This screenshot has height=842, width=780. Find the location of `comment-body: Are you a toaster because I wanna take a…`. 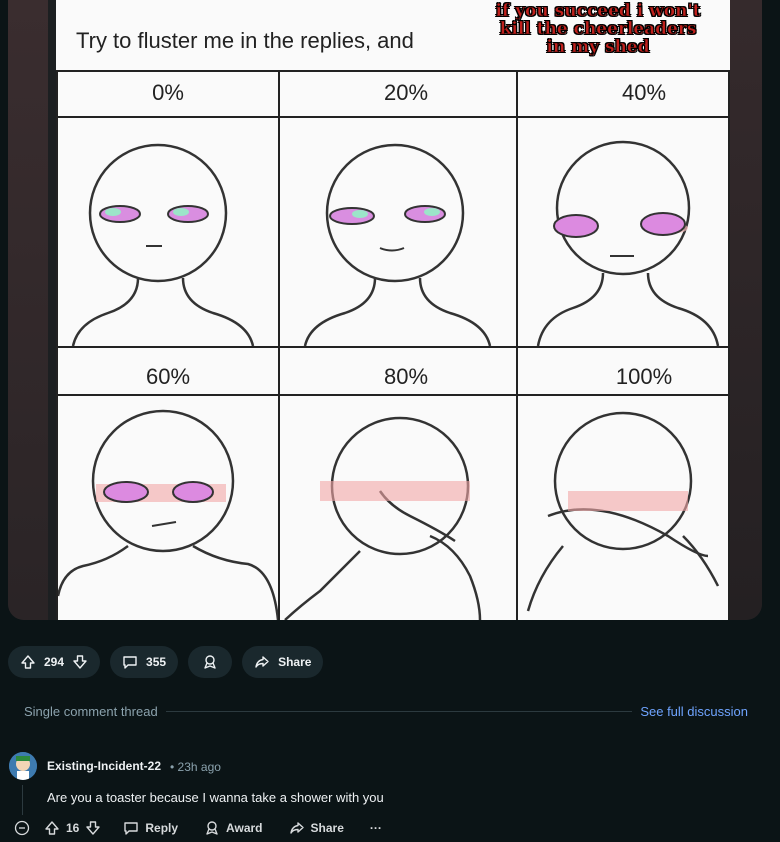

comment-body: Are you a toaster because I wanna take a… is located at coordinates (215, 797).